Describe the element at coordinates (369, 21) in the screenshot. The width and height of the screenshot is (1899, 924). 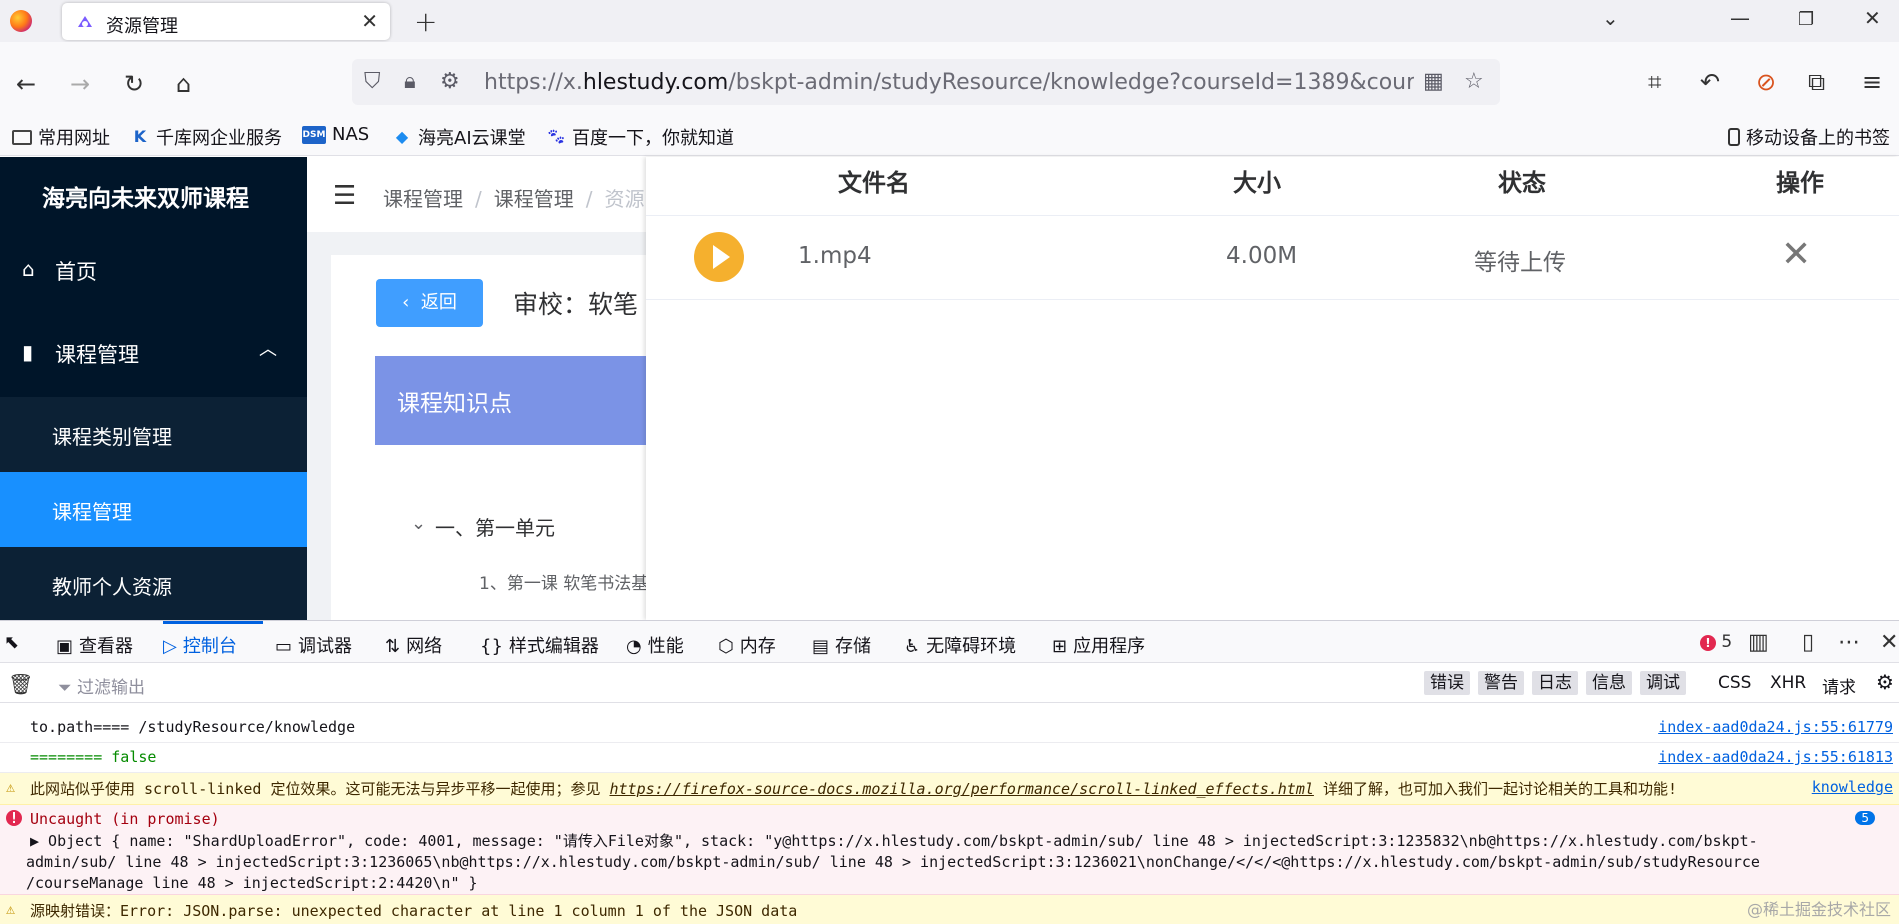
I see `tab-close-icon: ✕` at that location.